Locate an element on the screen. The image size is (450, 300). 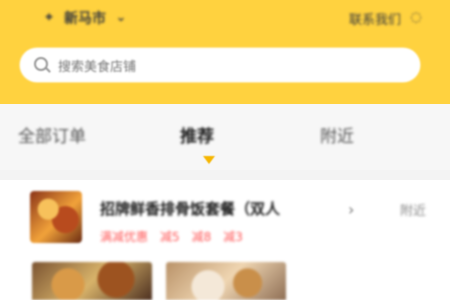
tag-item: 减3 is located at coordinates (233, 236).